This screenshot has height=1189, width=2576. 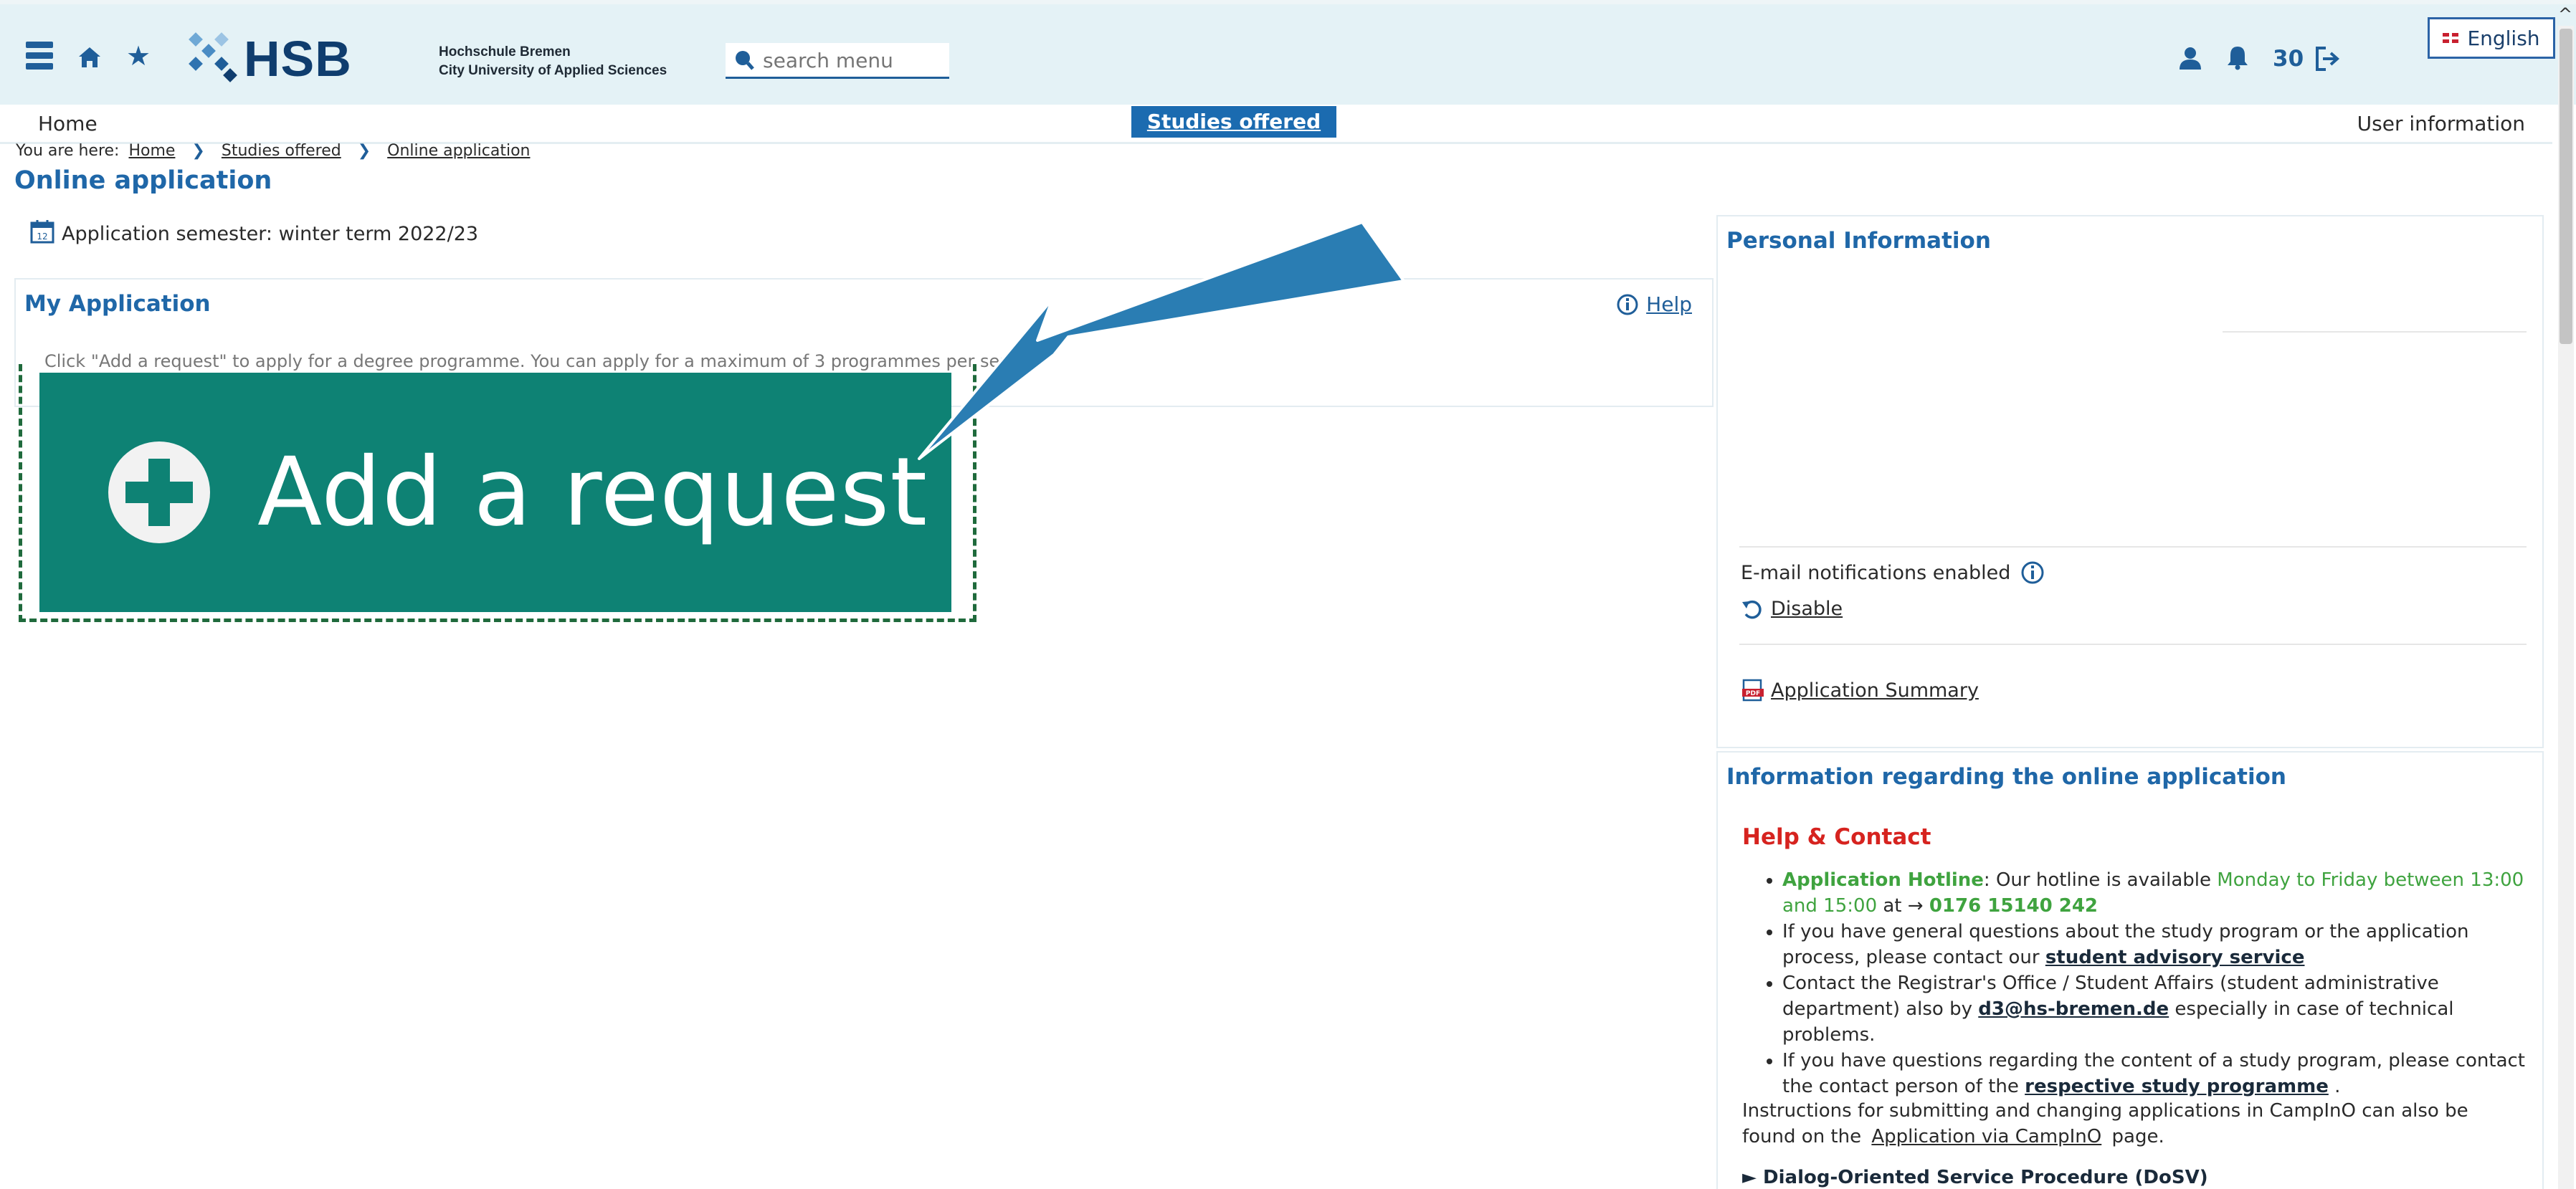 I want to click on application-summary-label: Application Summary, so click(x=1875, y=690).